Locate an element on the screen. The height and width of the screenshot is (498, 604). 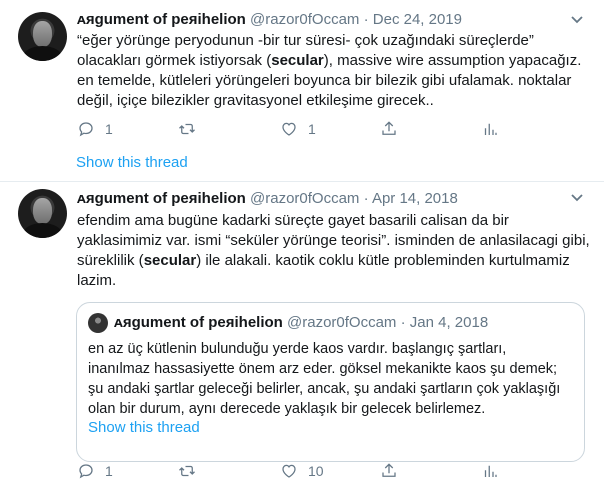
like-button: 10 is located at coordinates (302, 471).